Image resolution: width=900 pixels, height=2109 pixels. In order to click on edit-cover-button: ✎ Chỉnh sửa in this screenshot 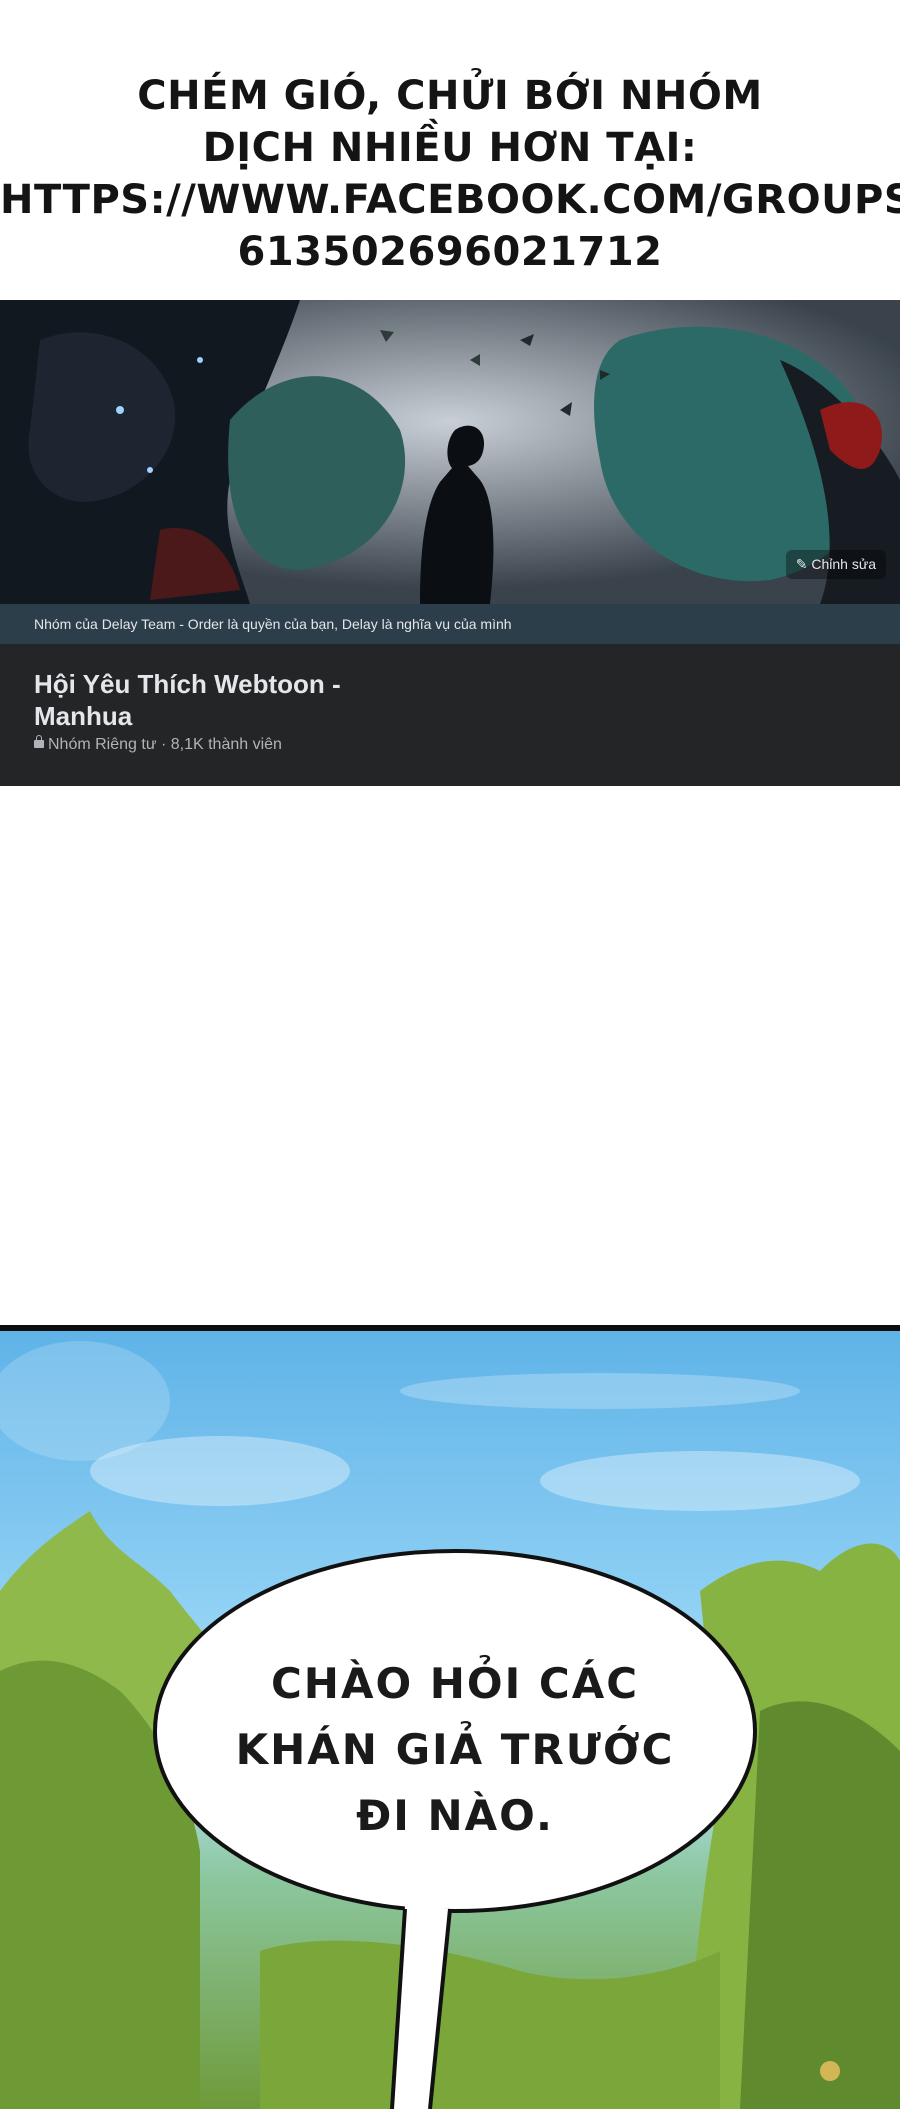, I will do `click(835, 564)`.